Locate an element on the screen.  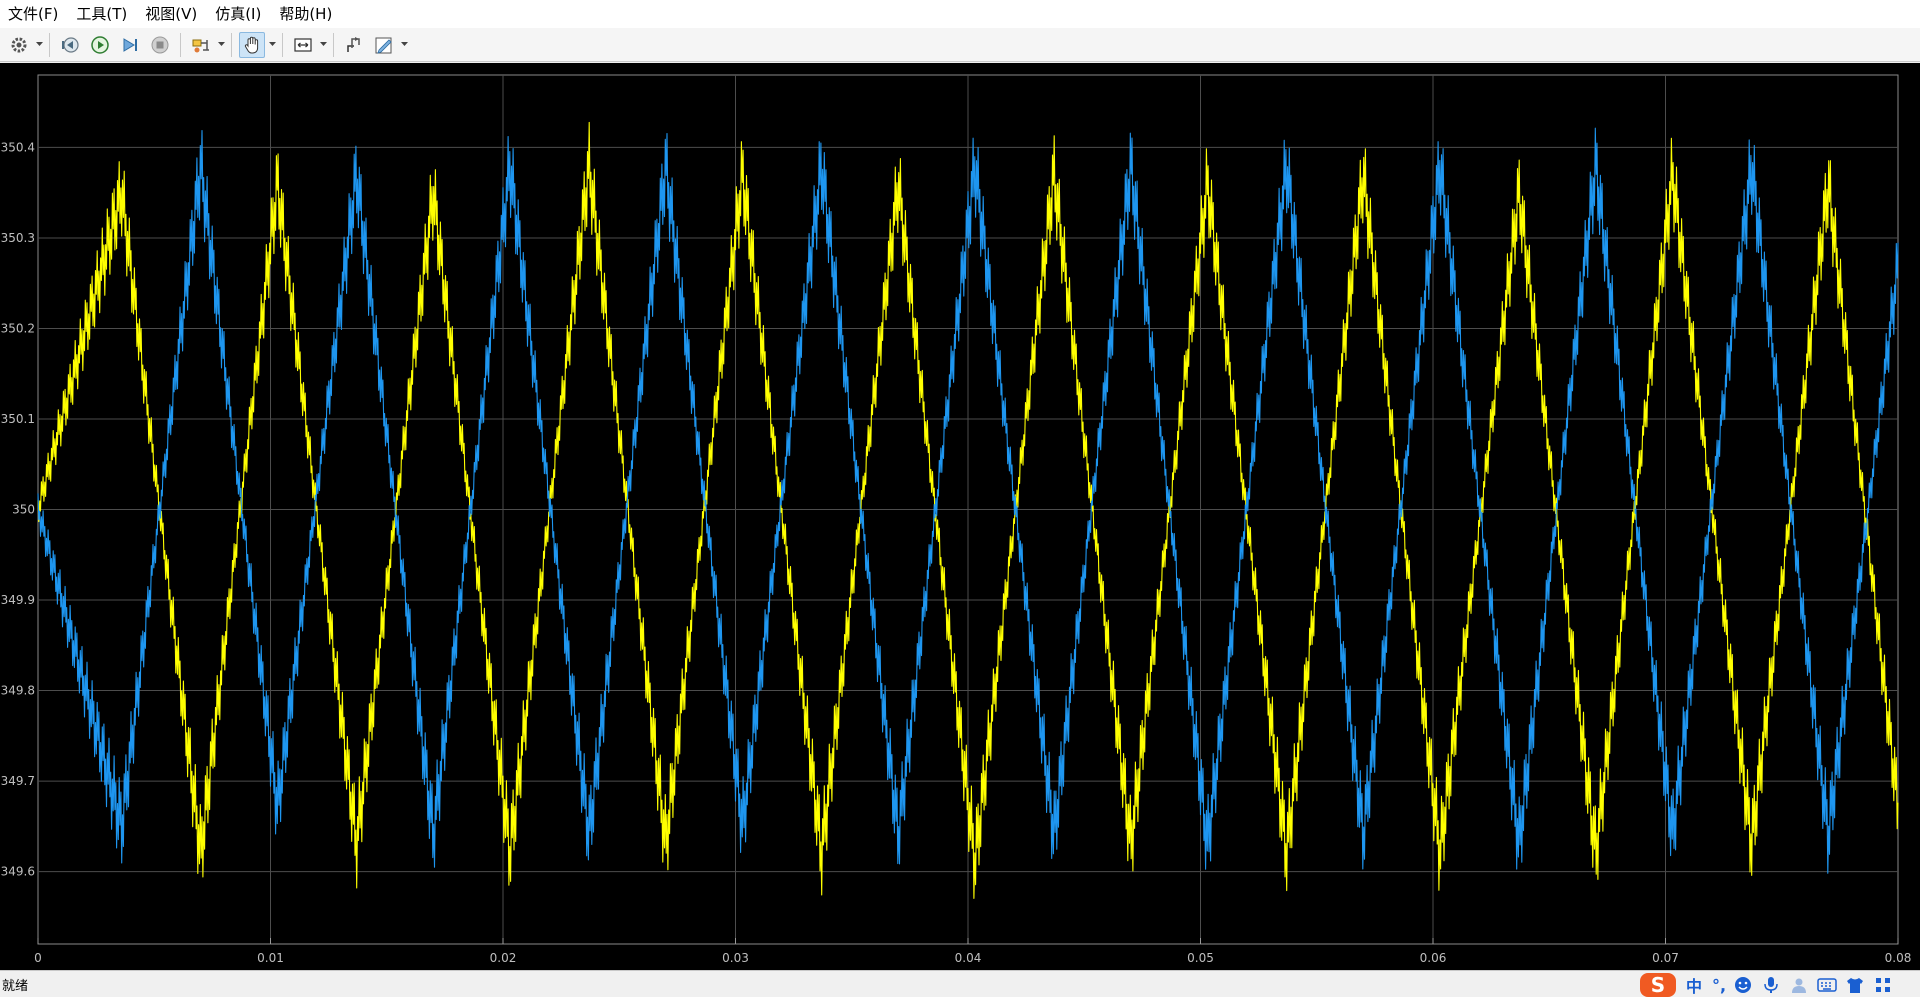
status-bar: 就绪 S 中 °, is located at coordinates (960, 983).